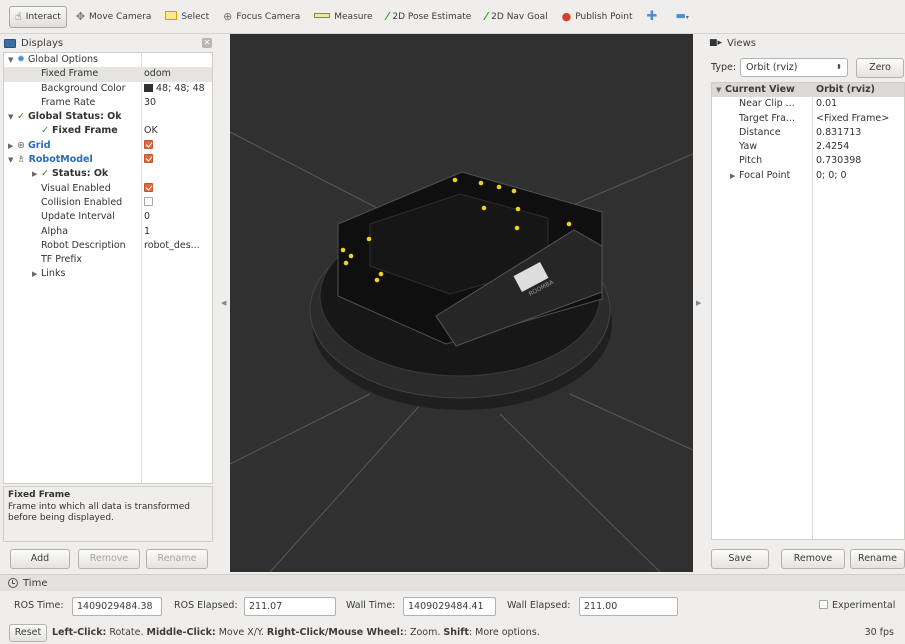 The image size is (905, 644). Describe the element at coordinates (148, 87) in the screenshot. I see `color-swatch` at that location.